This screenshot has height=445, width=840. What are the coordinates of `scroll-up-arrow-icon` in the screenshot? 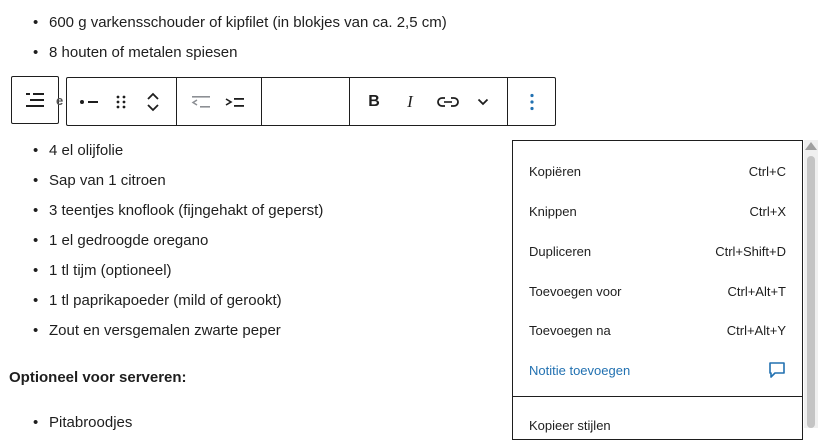 It's located at (811, 146).